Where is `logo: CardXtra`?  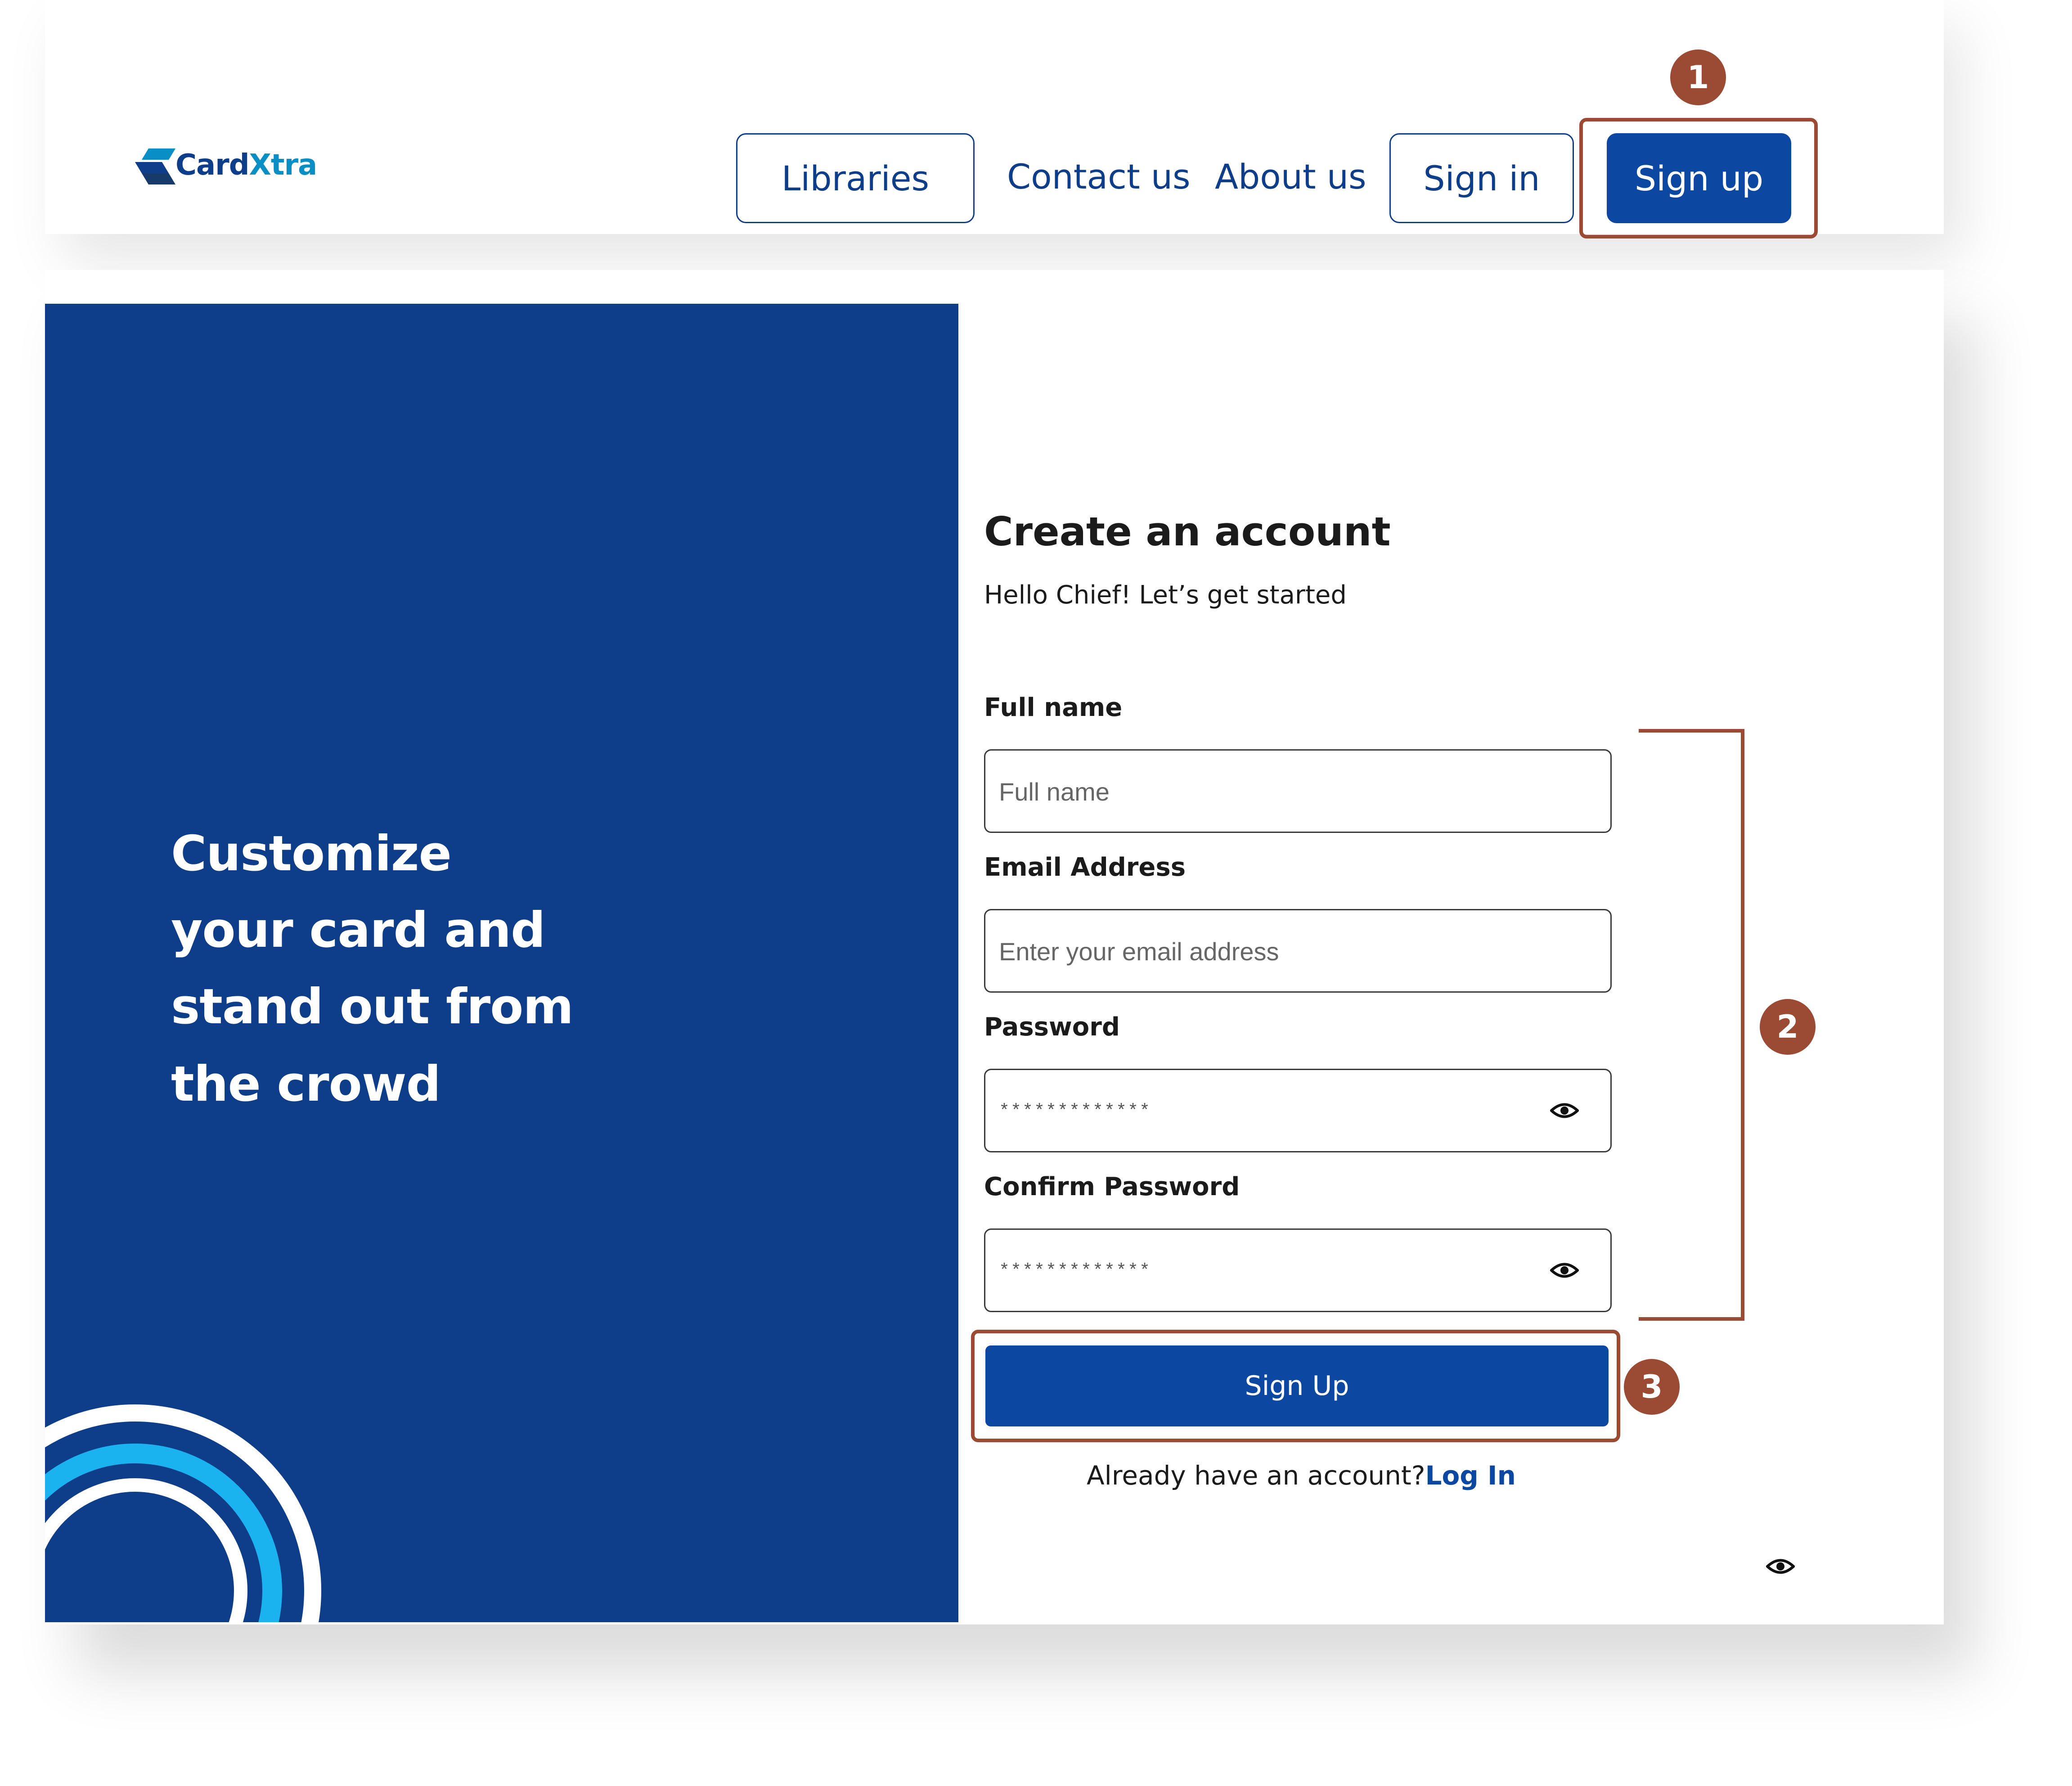
logo: CardXtra is located at coordinates (226, 167).